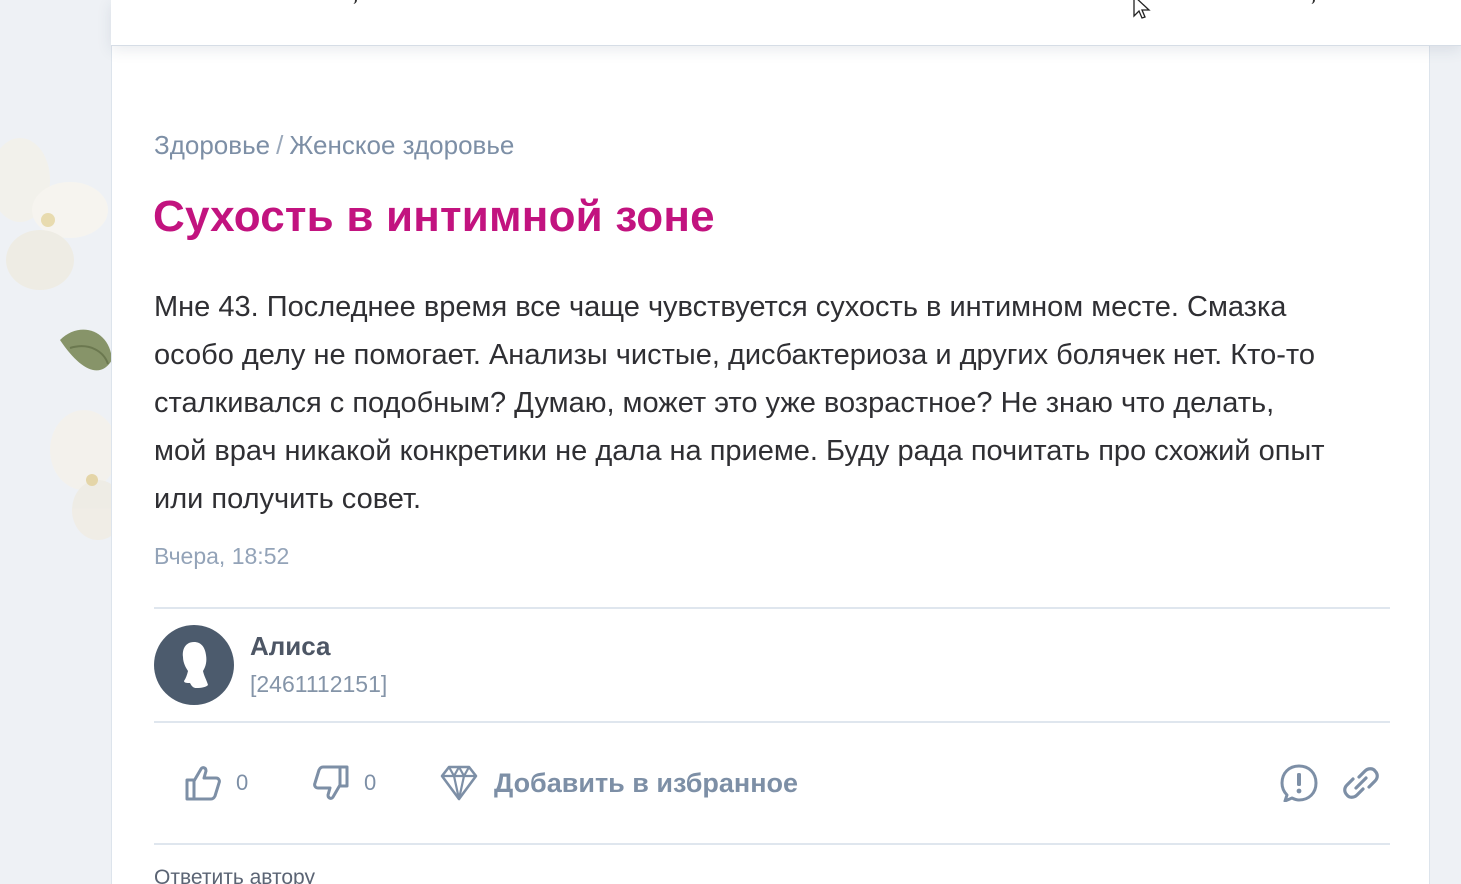 This screenshot has width=1461, height=884. What do you see at coordinates (234, 875) in the screenshot?
I see `reply-to-author-link: Ответить автору` at bounding box center [234, 875].